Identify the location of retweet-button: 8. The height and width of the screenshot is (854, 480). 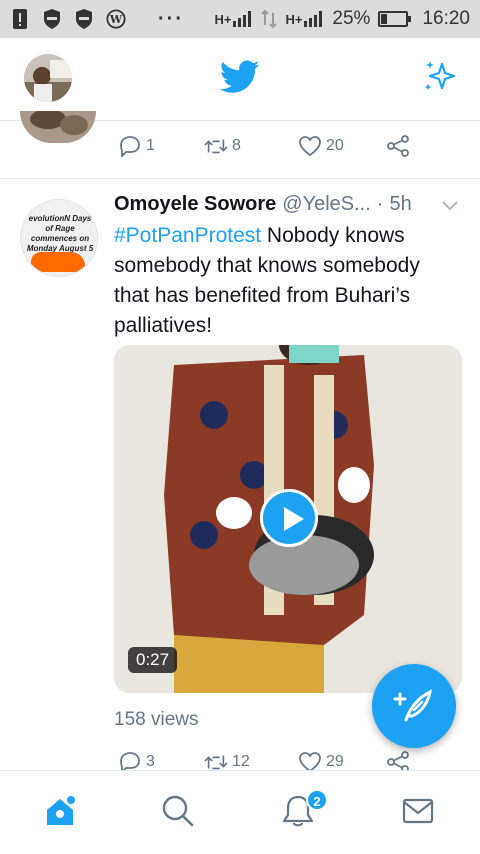
(222, 146).